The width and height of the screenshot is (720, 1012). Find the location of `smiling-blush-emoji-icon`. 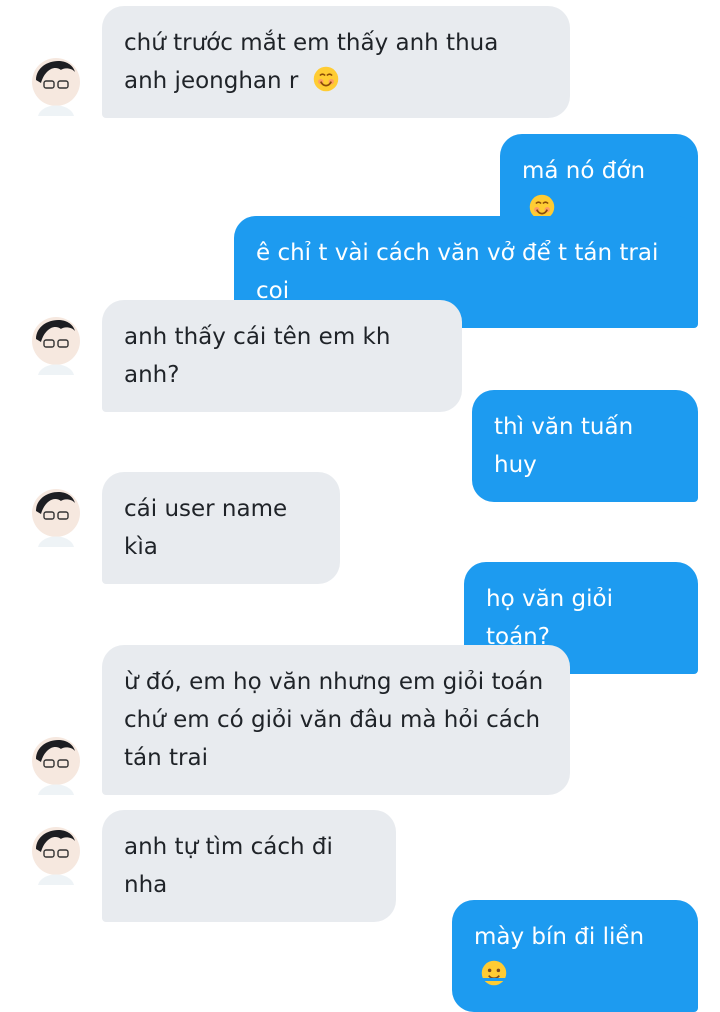

smiling-blush-emoji-icon is located at coordinates (325, 79).